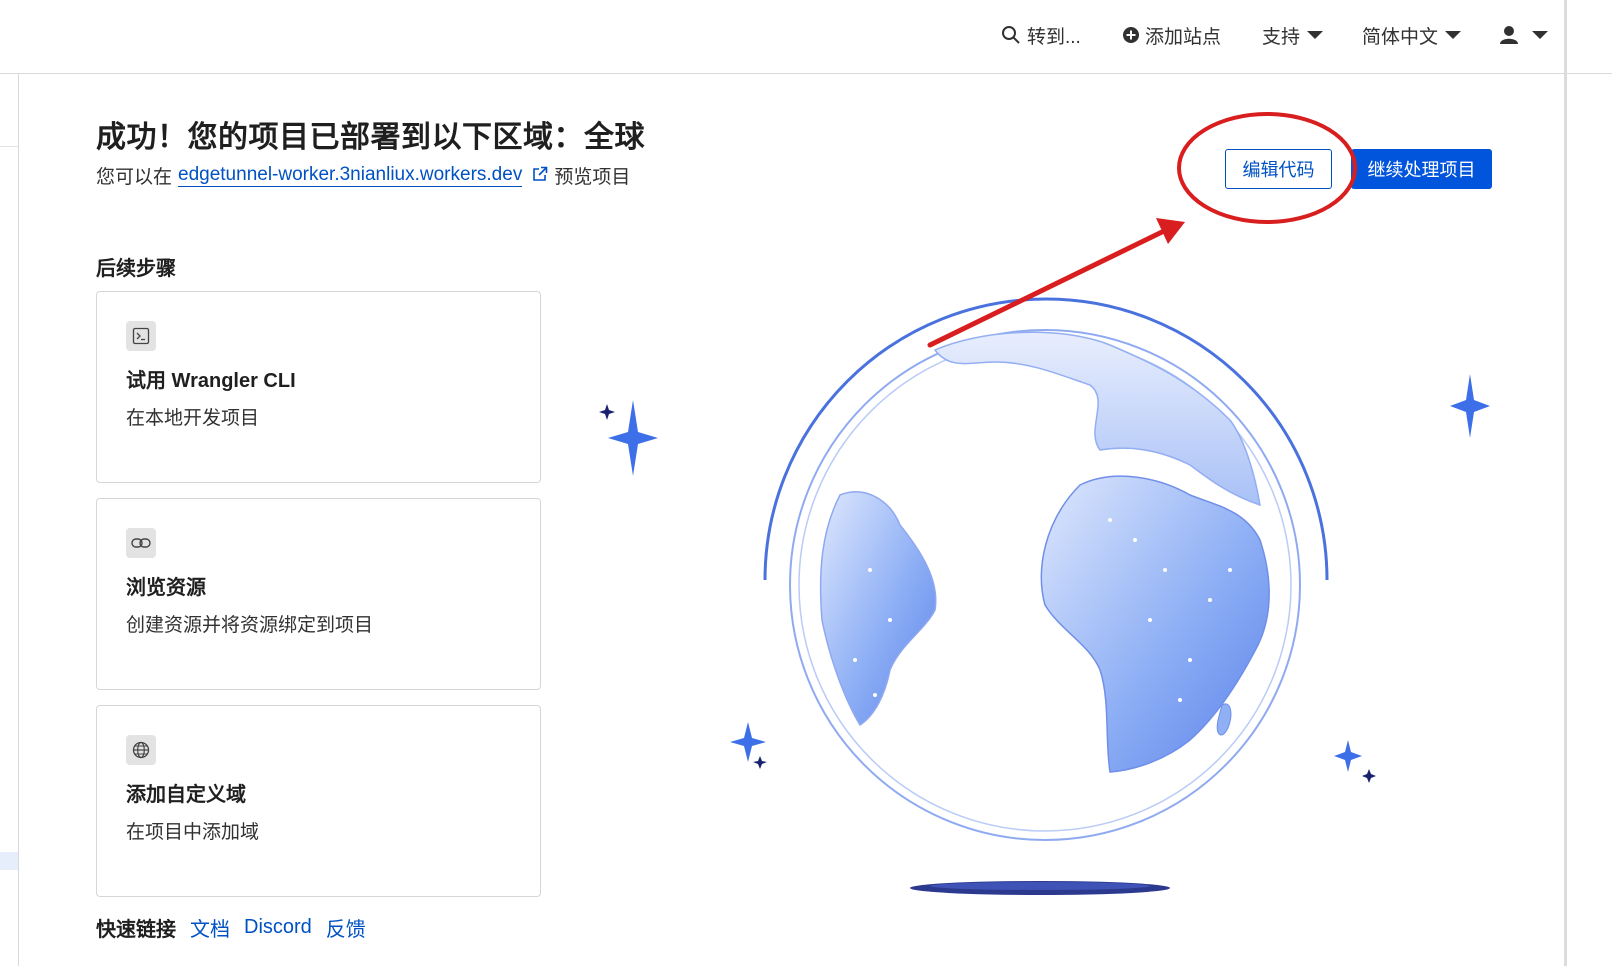 The width and height of the screenshot is (1612, 966). I want to click on card-wrangler-cli: 试用 Wrangler CLI 在本地开发项目, so click(318, 387).